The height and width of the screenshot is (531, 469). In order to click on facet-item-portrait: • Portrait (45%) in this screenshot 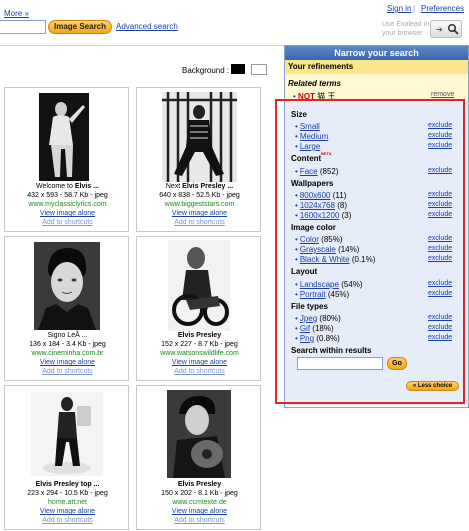, I will do `click(322, 294)`.